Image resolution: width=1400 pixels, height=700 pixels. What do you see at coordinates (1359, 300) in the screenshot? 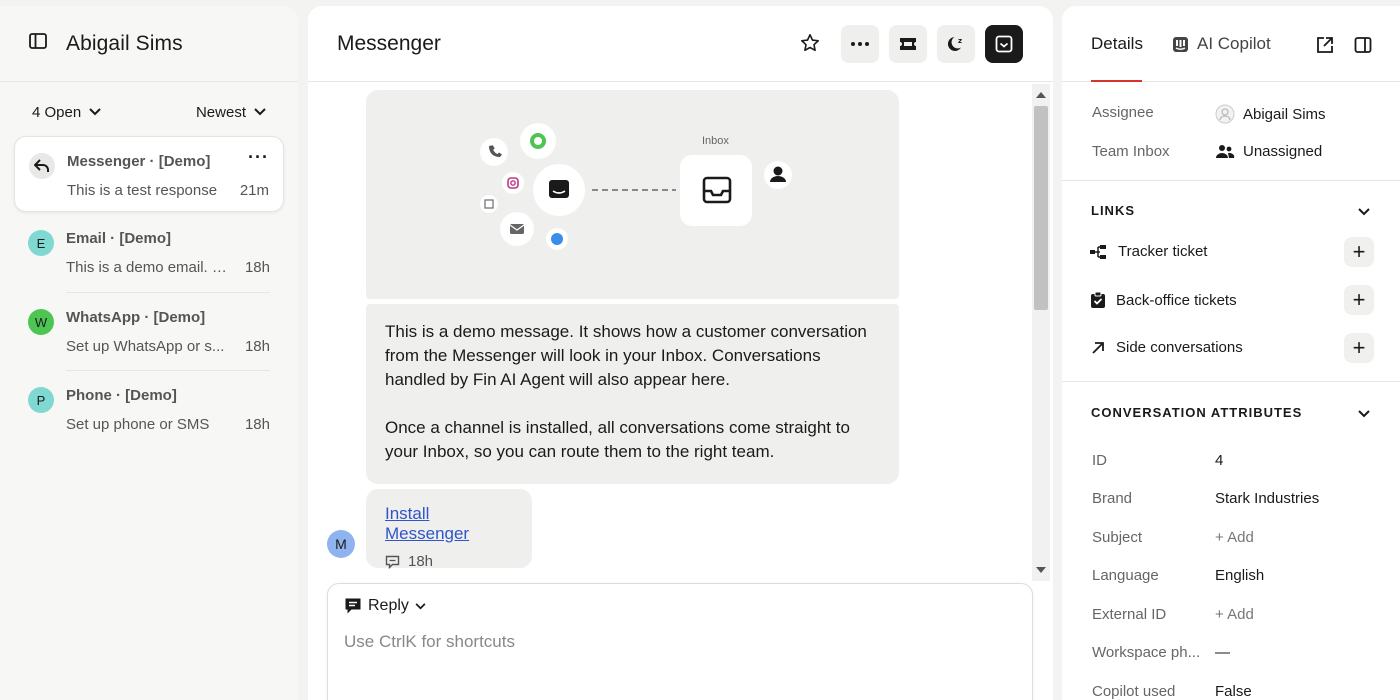
I see `add-back-office-ticket-button: +` at bounding box center [1359, 300].